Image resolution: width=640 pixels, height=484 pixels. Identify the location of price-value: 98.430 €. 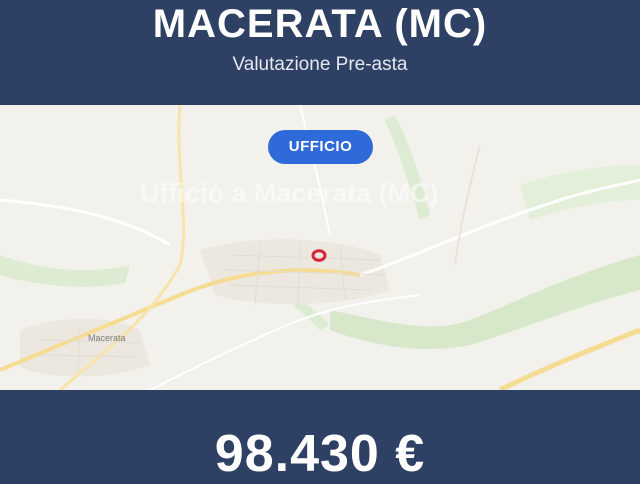
(320, 454).